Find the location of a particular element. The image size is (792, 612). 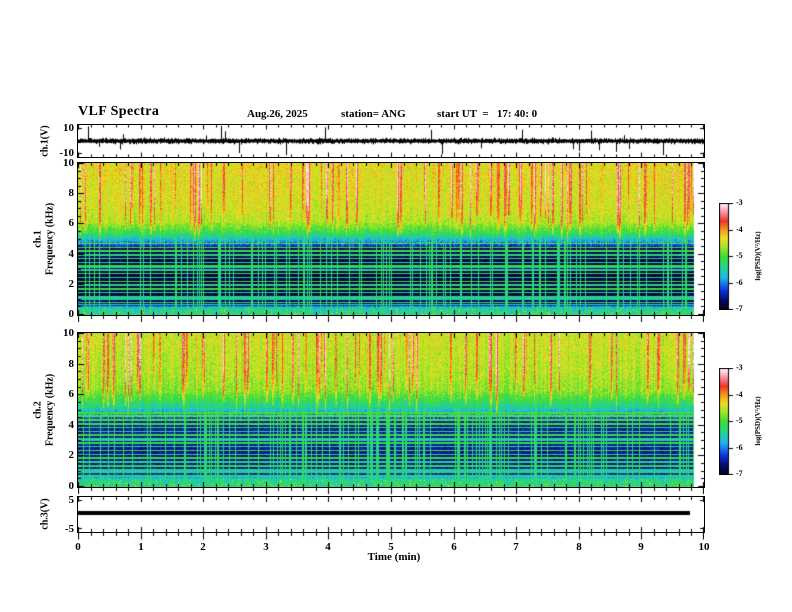

ch1-frequency-axis-label: ch.1 Frequency (kHz) is located at coordinates (44, 239).